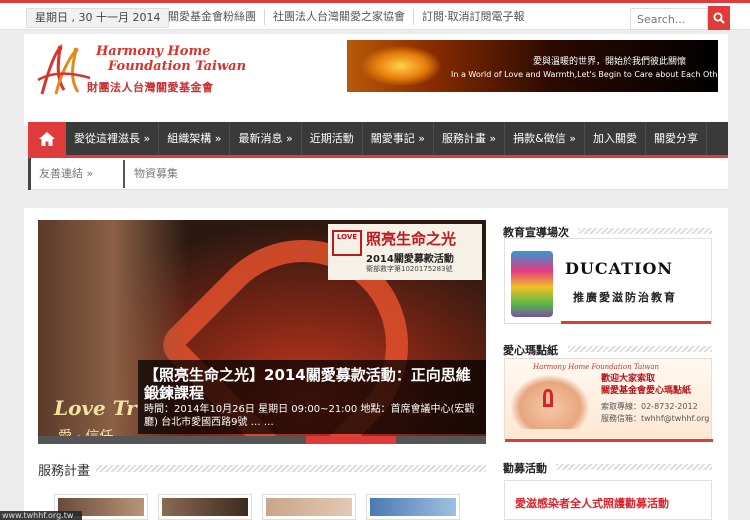 This screenshot has width=750, height=520. What do you see at coordinates (262, 440) in the screenshot?
I see `slider-progress-bar` at bounding box center [262, 440].